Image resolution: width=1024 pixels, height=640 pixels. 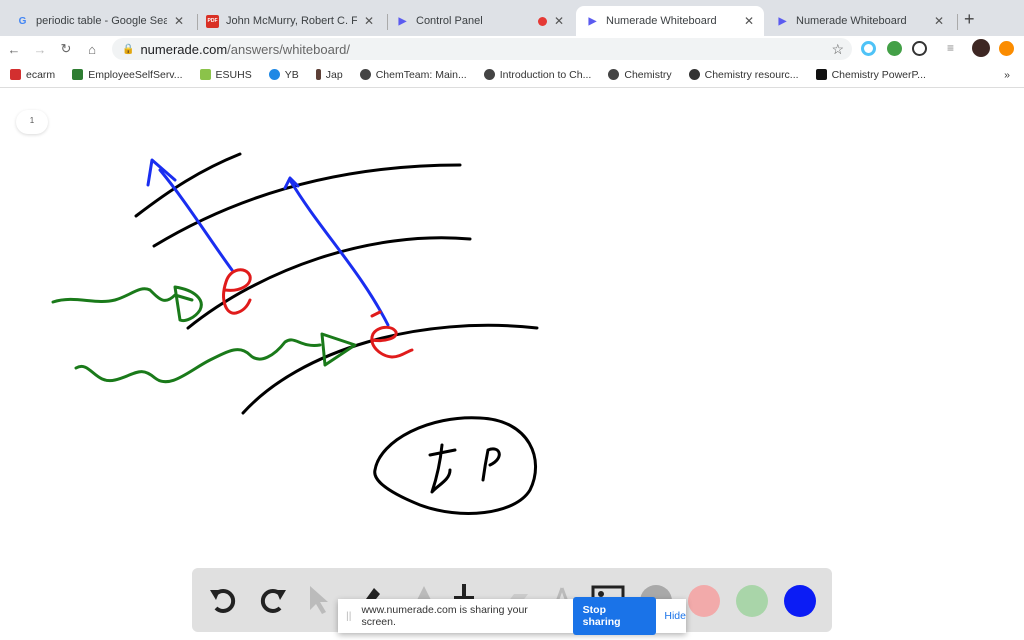 I want to click on back-button: ←, so click(x=14, y=49).